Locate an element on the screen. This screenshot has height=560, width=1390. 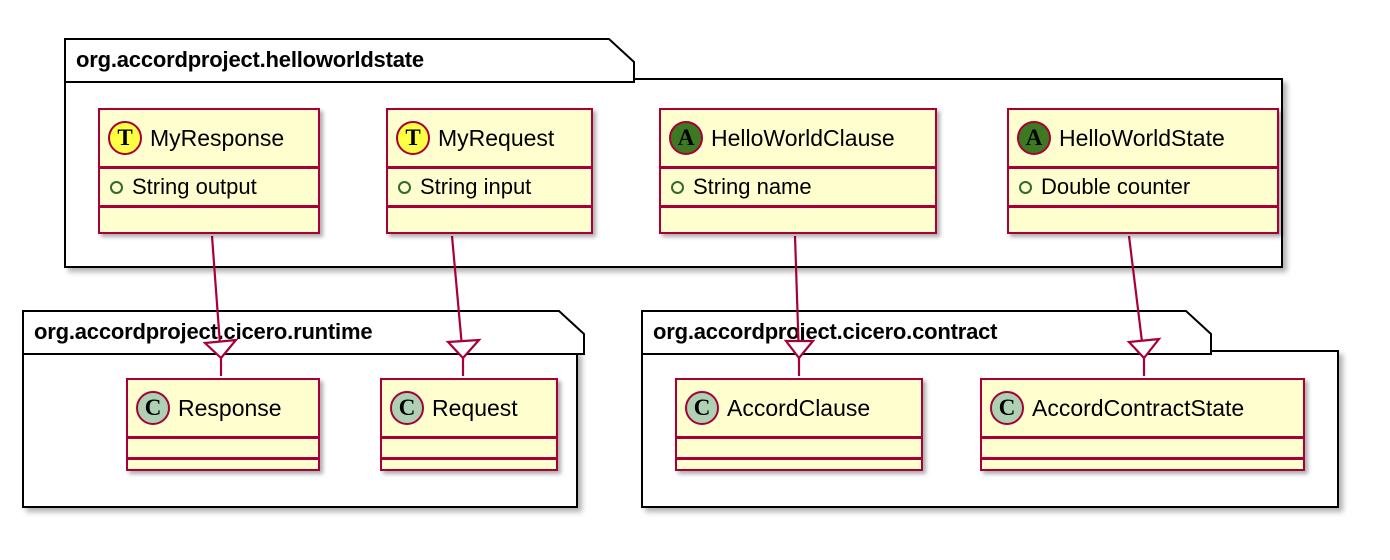
package-name-label: org.accordproject.helloworldstate is located at coordinates (250, 59).